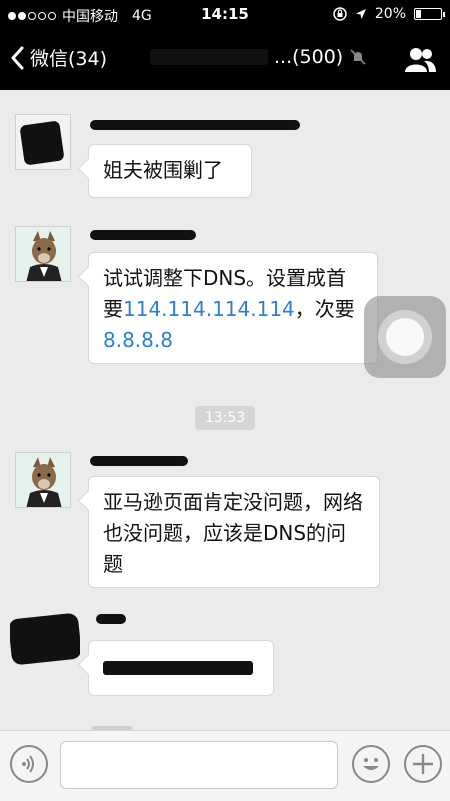  Describe the element at coordinates (209, 57) in the screenshot. I see `redacted-group-name` at that location.